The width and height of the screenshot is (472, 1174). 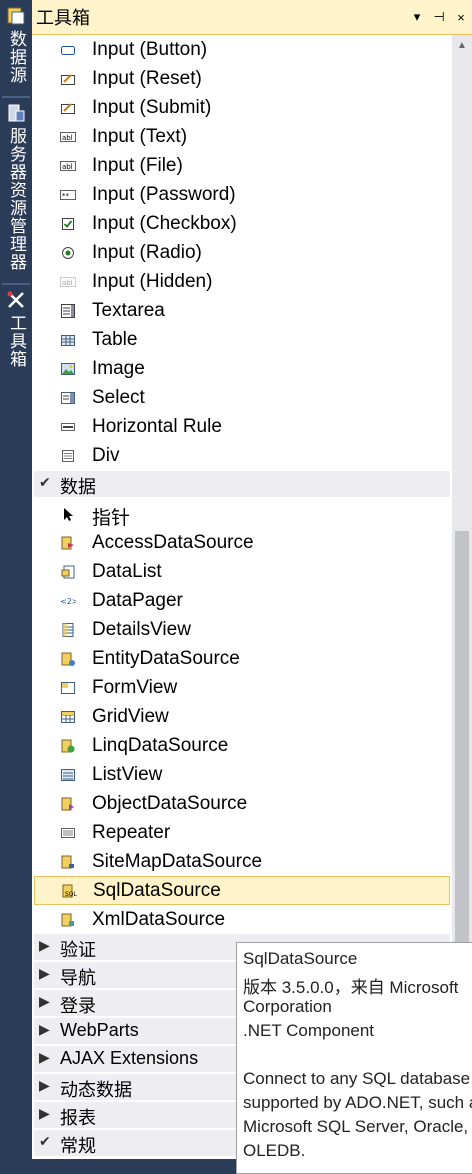 What do you see at coordinates (99, 1030) in the screenshot?
I see `category-label: WebParts` at bounding box center [99, 1030].